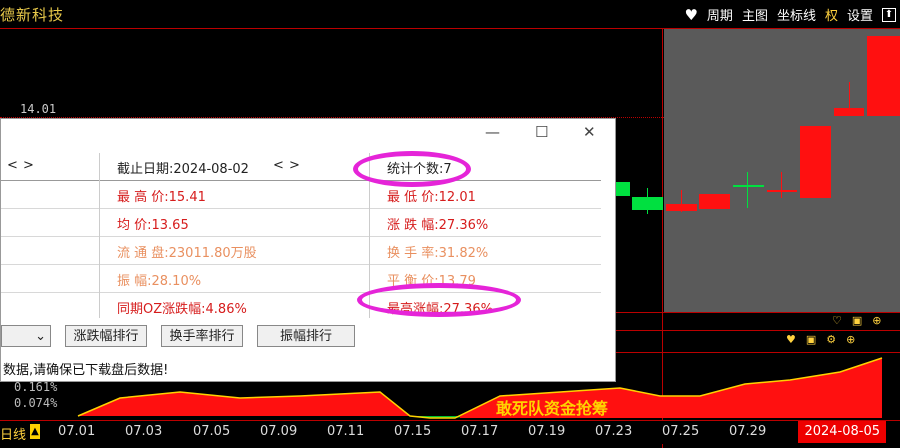  What do you see at coordinates (301, 251) in the screenshot?
I see `stats-row: 流 通 盘:23011.80万股 换 手 率:31.82%` at bounding box center [301, 251].